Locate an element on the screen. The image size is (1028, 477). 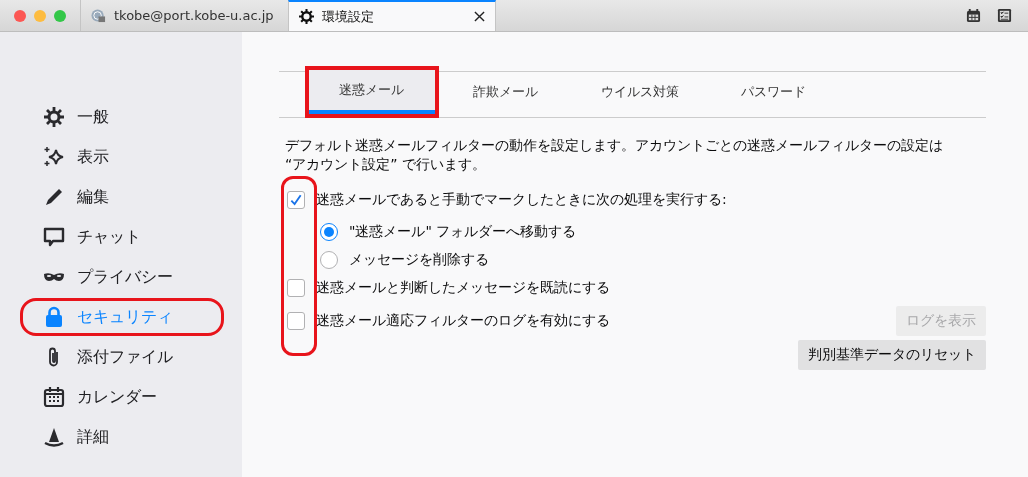
tab: 詐欺メール is located at coordinates (505, 92).